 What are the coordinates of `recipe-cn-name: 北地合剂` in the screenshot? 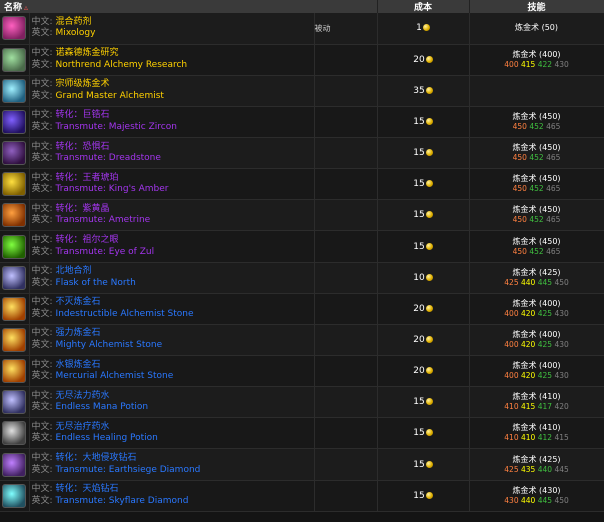 It's located at (74, 271).